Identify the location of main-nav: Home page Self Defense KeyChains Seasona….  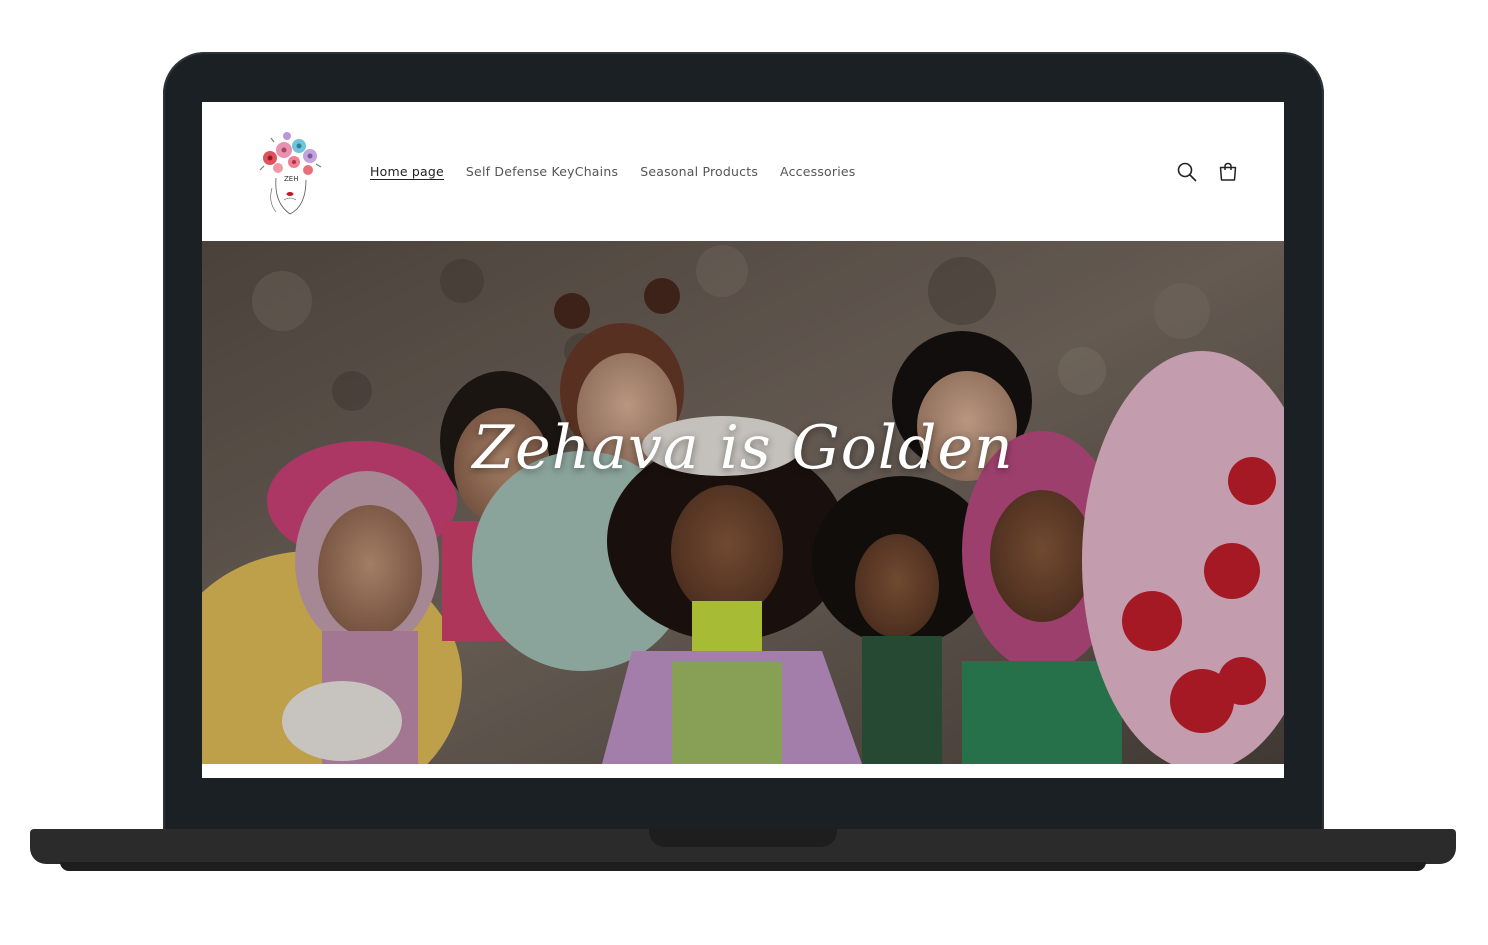
(624, 171).